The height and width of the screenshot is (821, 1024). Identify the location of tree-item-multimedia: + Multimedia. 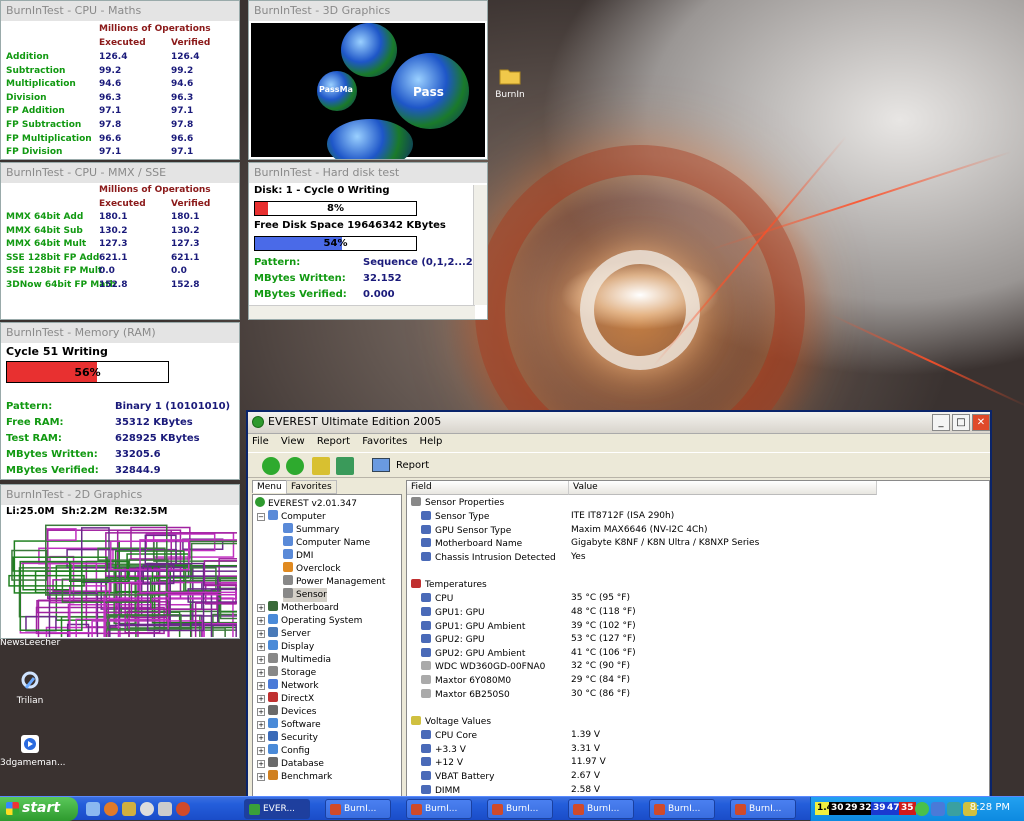
(294, 660).